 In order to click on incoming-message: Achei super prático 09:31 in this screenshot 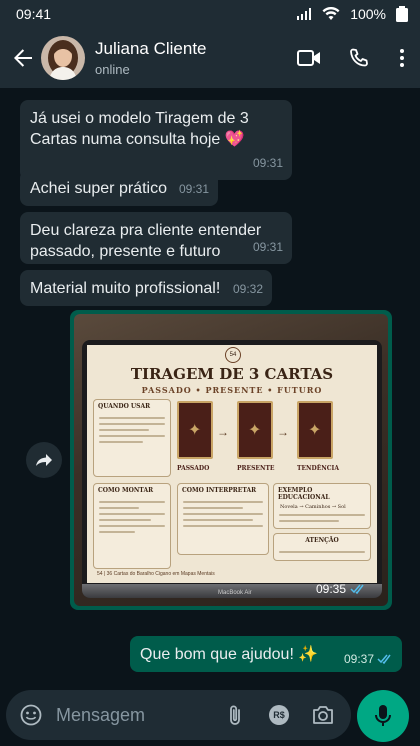, I will do `click(119, 188)`.